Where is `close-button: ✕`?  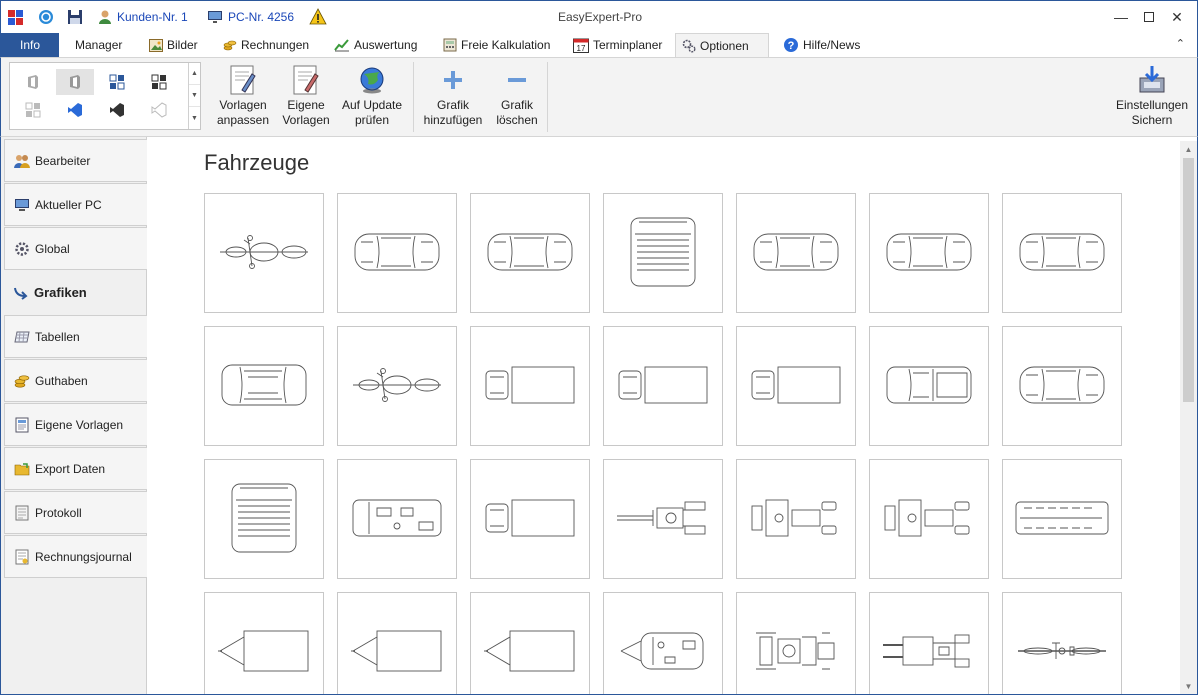 close-button: ✕ is located at coordinates (1177, 17).